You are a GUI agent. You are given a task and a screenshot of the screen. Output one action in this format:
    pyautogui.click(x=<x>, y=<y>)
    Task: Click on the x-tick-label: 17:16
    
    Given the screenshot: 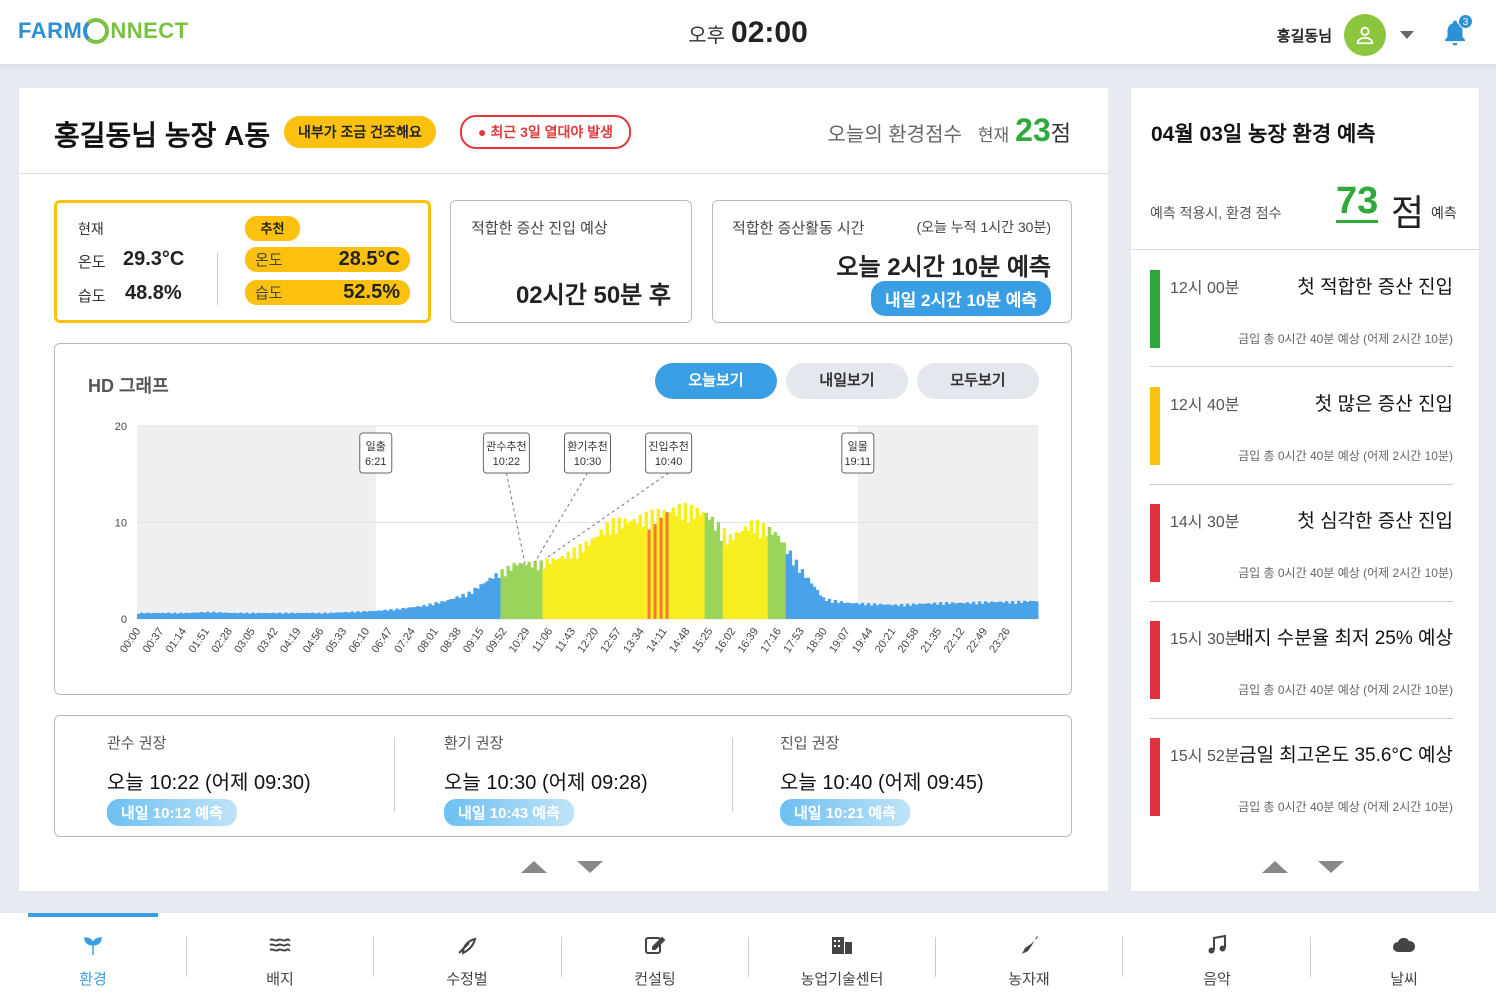 What is the action you would take?
    pyautogui.click(x=771, y=640)
    